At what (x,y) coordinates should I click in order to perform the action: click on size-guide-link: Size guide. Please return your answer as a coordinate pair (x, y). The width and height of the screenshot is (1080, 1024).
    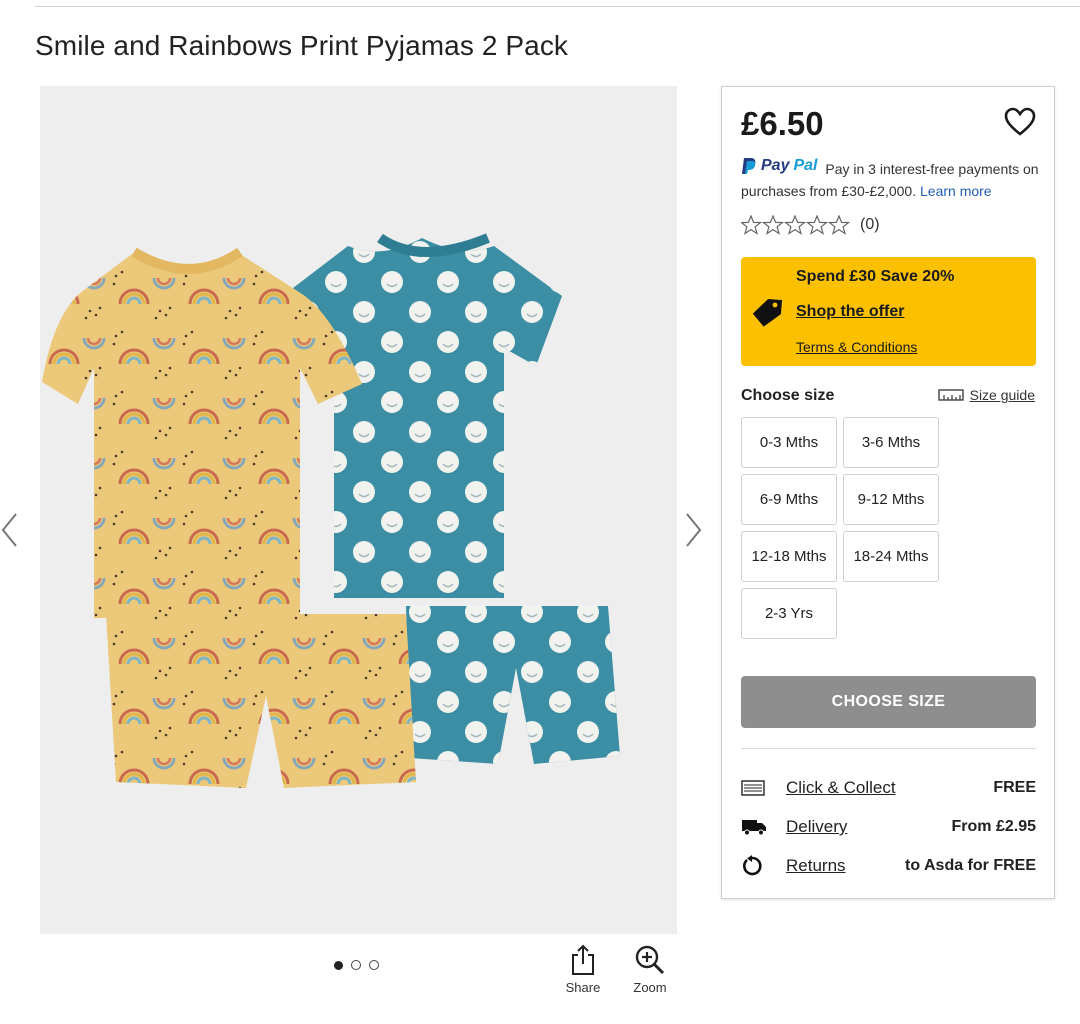
    Looking at the image, I should click on (986, 395).